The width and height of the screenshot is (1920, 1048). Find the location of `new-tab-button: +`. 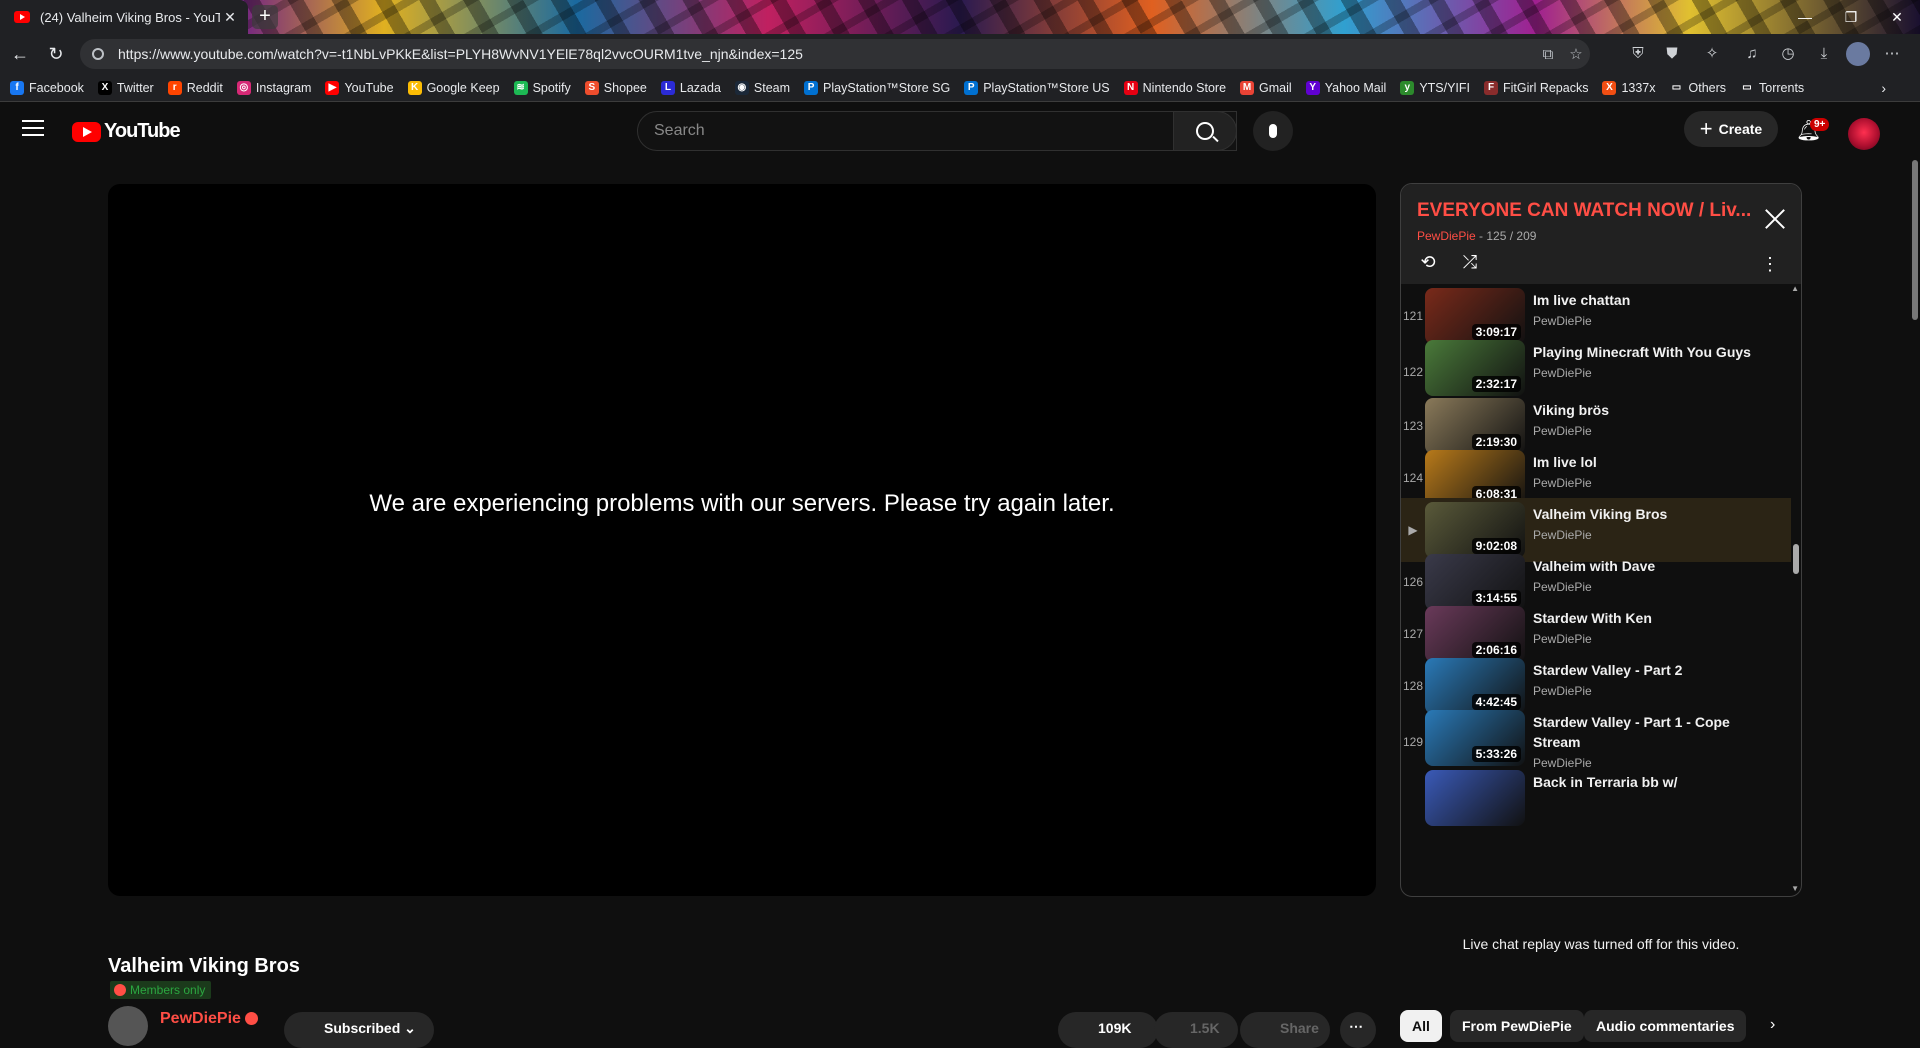

new-tab-button: + is located at coordinates (265, 17).